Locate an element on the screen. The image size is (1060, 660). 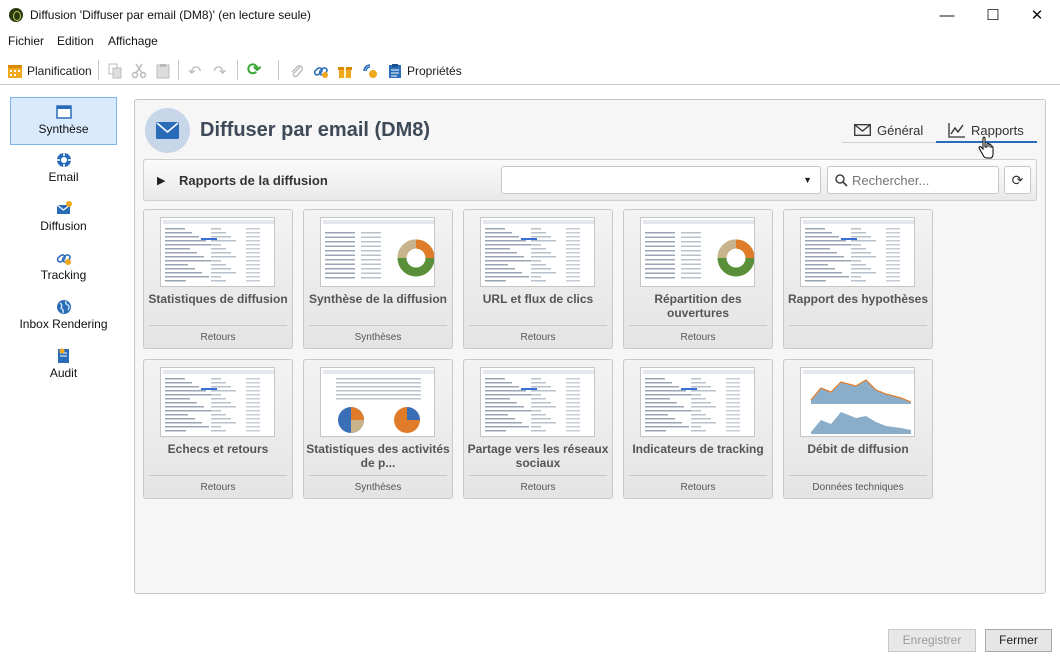
satellite-icon is located at coordinates (370, 71).